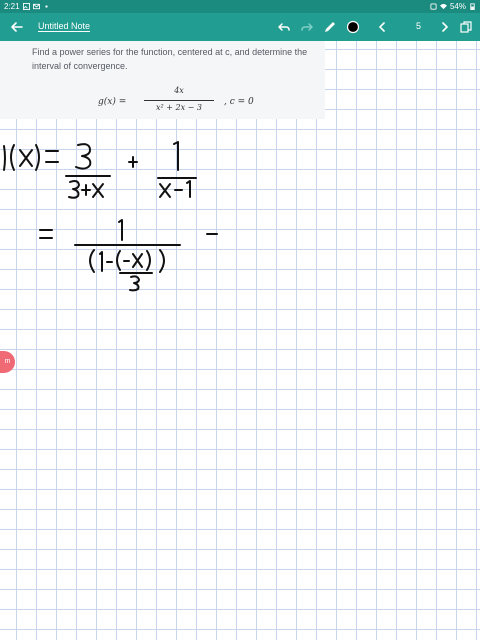 The width and height of the screenshot is (480, 640). I want to click on prev-page-icon, so click(381, 27).